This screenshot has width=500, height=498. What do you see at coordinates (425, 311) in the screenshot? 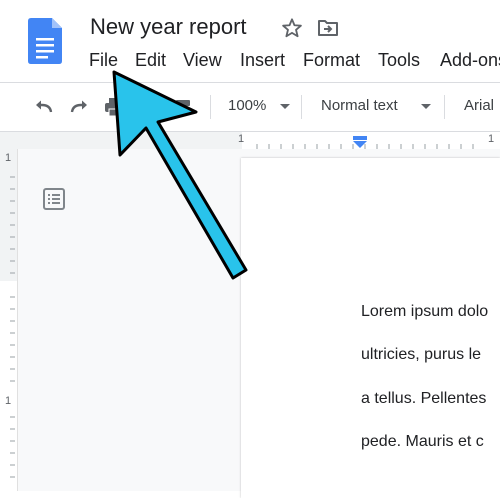
I see `body-line: Lorem ipsum dolo` at bounding box center [425, 311].